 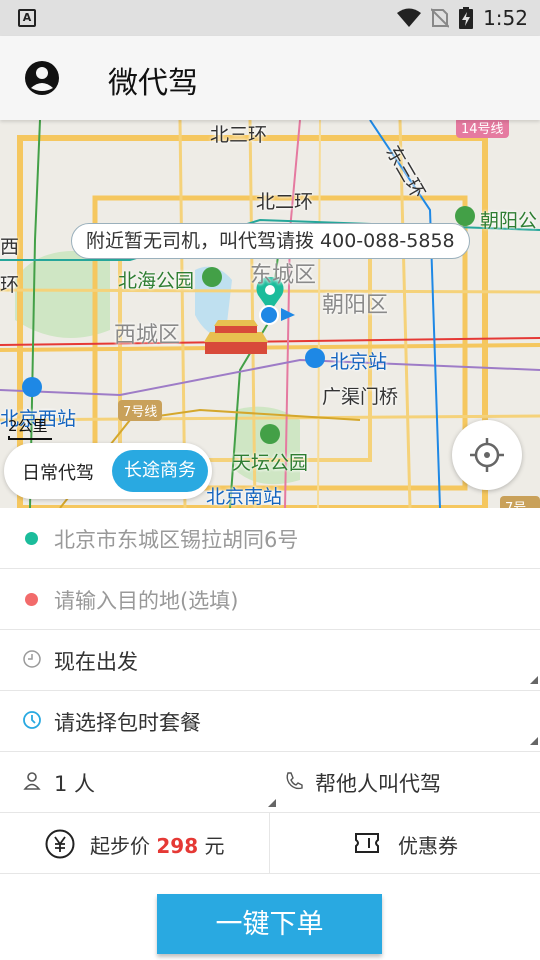 I want to click on status-bar: A 1:52, so click(x=270, y=18).